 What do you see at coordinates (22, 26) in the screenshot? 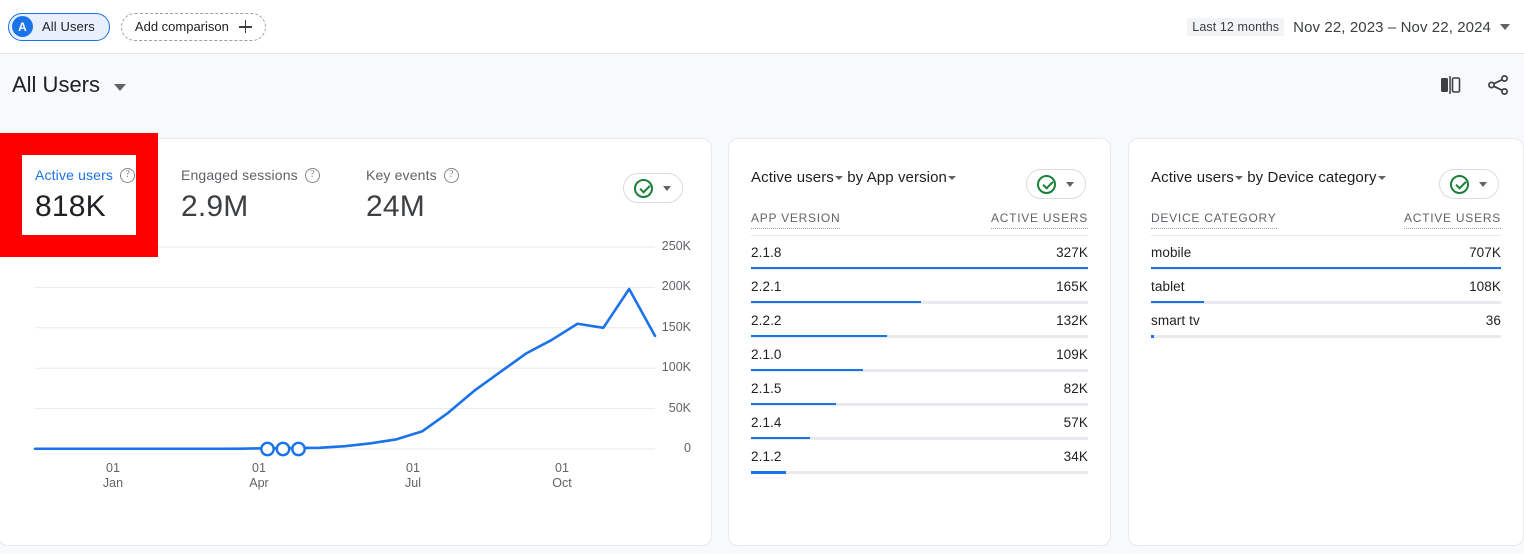
I see `segment-avatar: A` at bounding box center [22, 26].